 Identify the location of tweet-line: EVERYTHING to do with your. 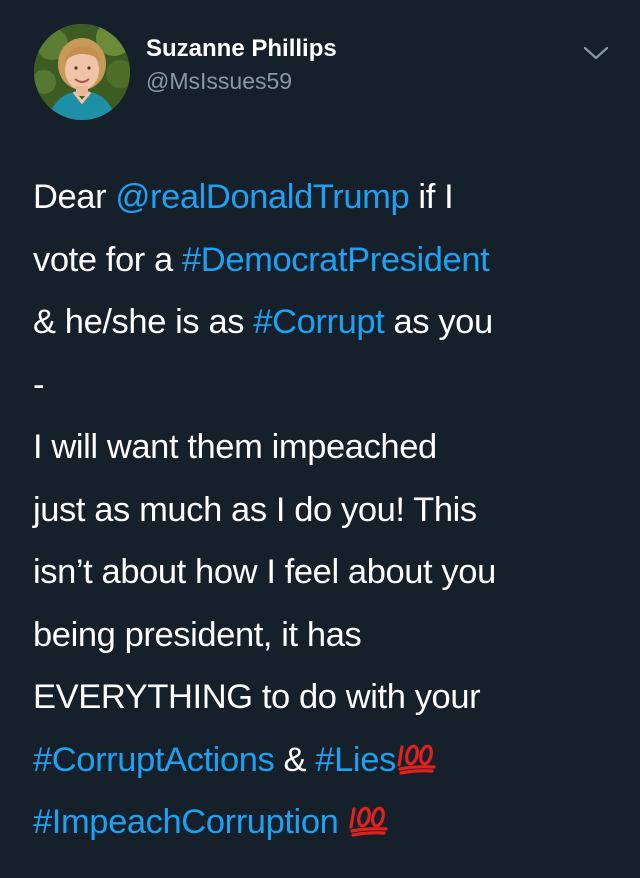
(325, 697).